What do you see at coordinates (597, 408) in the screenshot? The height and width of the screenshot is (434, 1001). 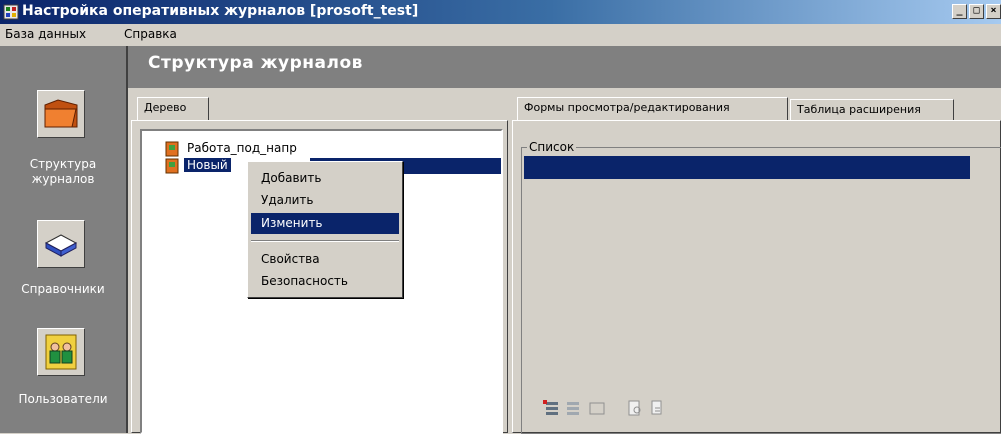 I see `blank-form-icon` at bounding box center [597, 408].